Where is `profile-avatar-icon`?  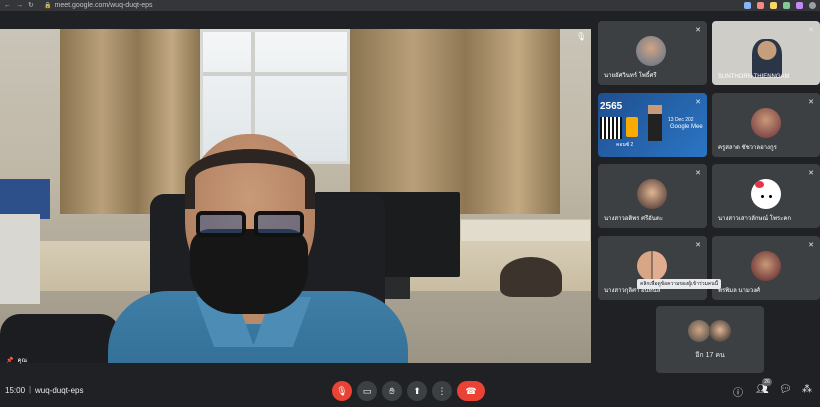
profile-avatar-icon is located at coordinates (812, 5).